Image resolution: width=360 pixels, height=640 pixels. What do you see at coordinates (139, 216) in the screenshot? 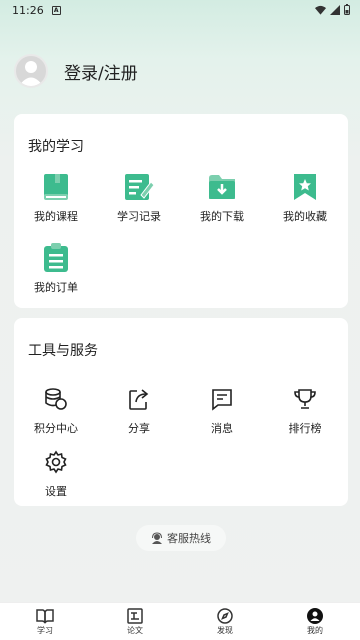
I see `item-label: 学习记录` at bounding box center [139, 216].